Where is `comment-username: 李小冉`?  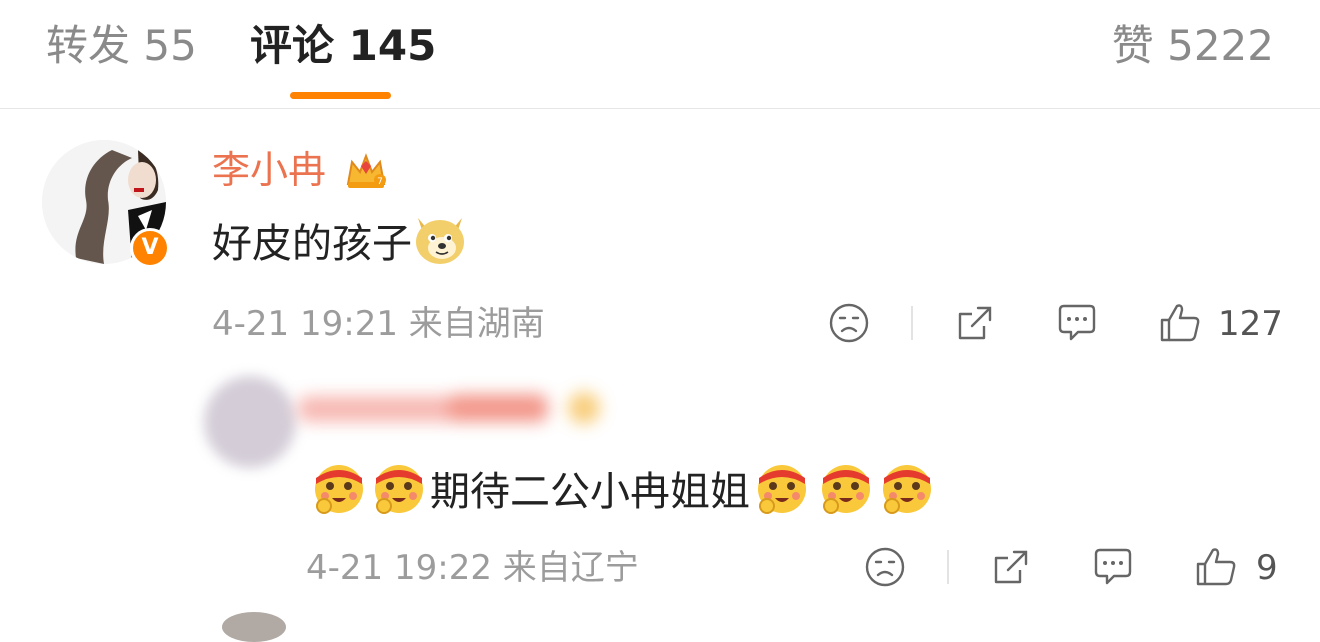 comment-username: 李小冉 is located at coordinates (269, 170).